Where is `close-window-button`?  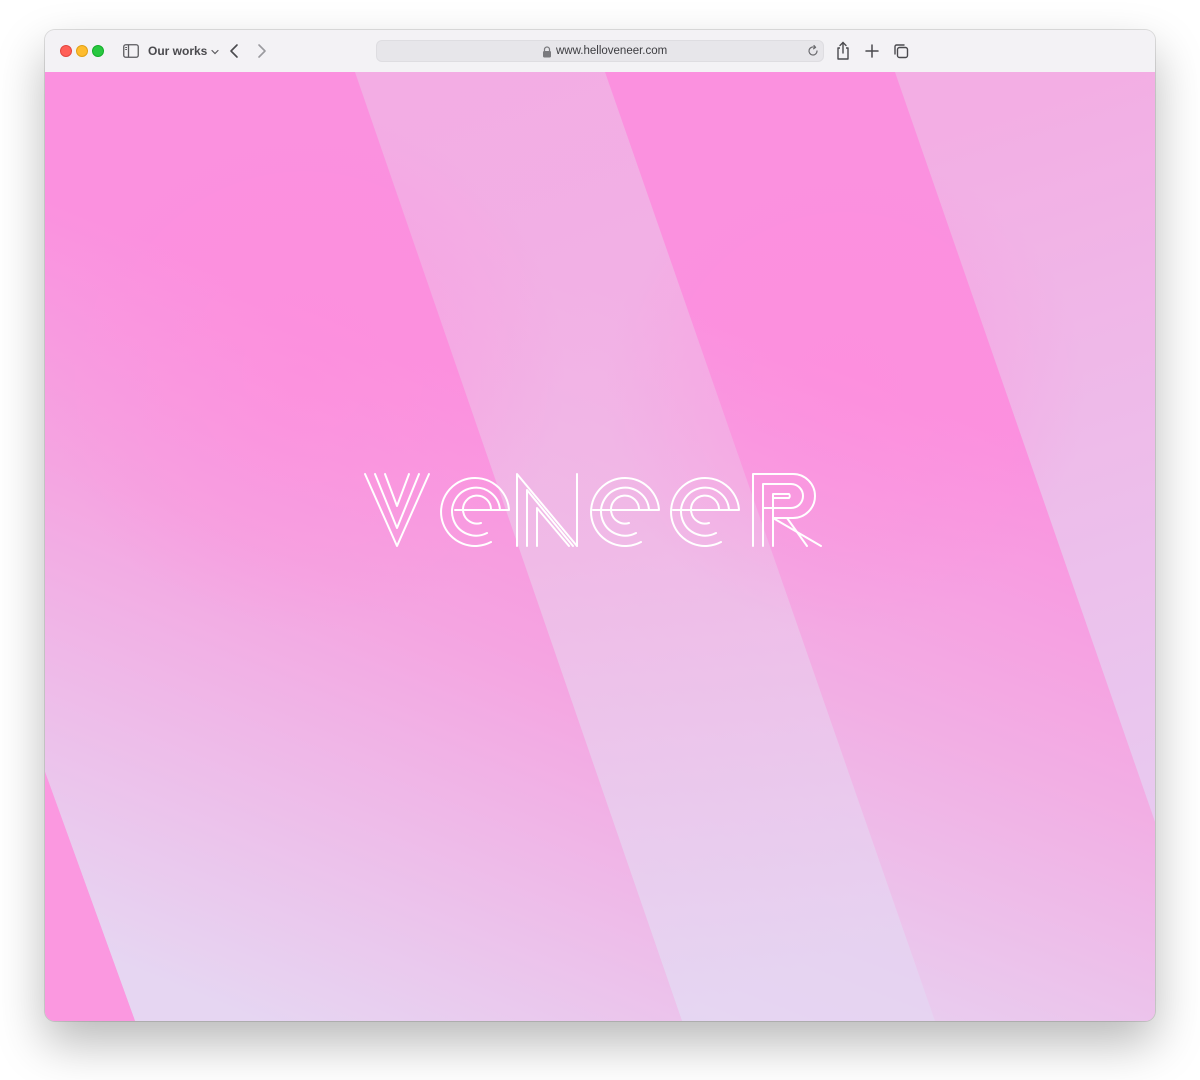
close-window-button is located at coordinates (66, 51).